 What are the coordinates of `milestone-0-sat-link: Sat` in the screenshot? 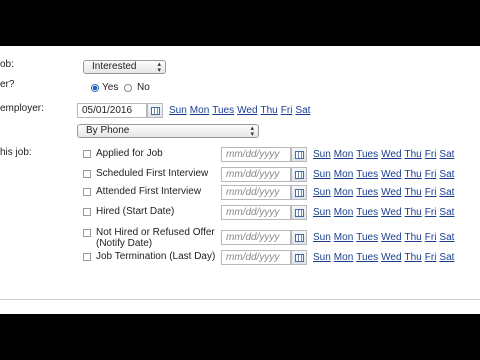 It's located at (446, 154).